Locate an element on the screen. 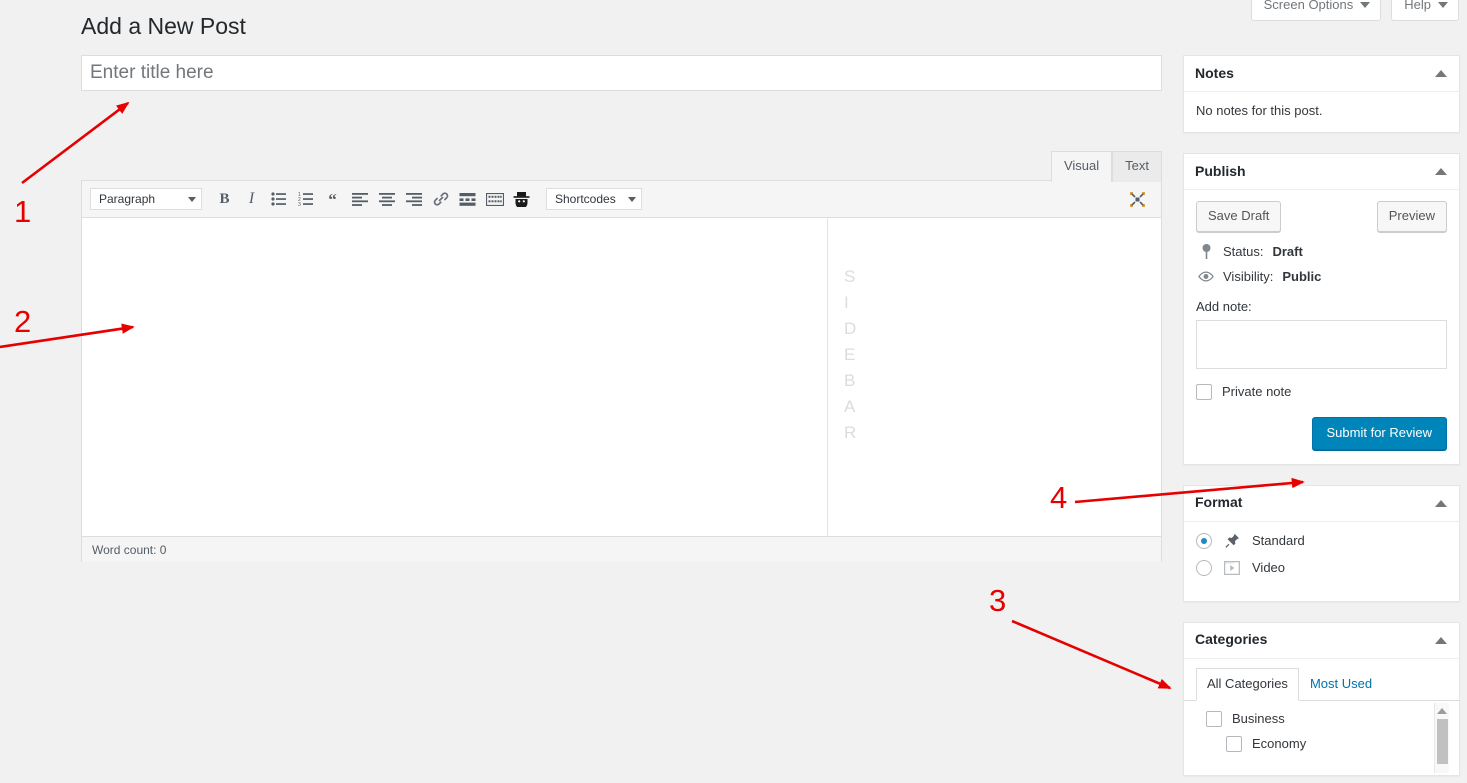 The image size is (1467, 783). panel-notes-title: Notes is located at coordinates (1214, 72).